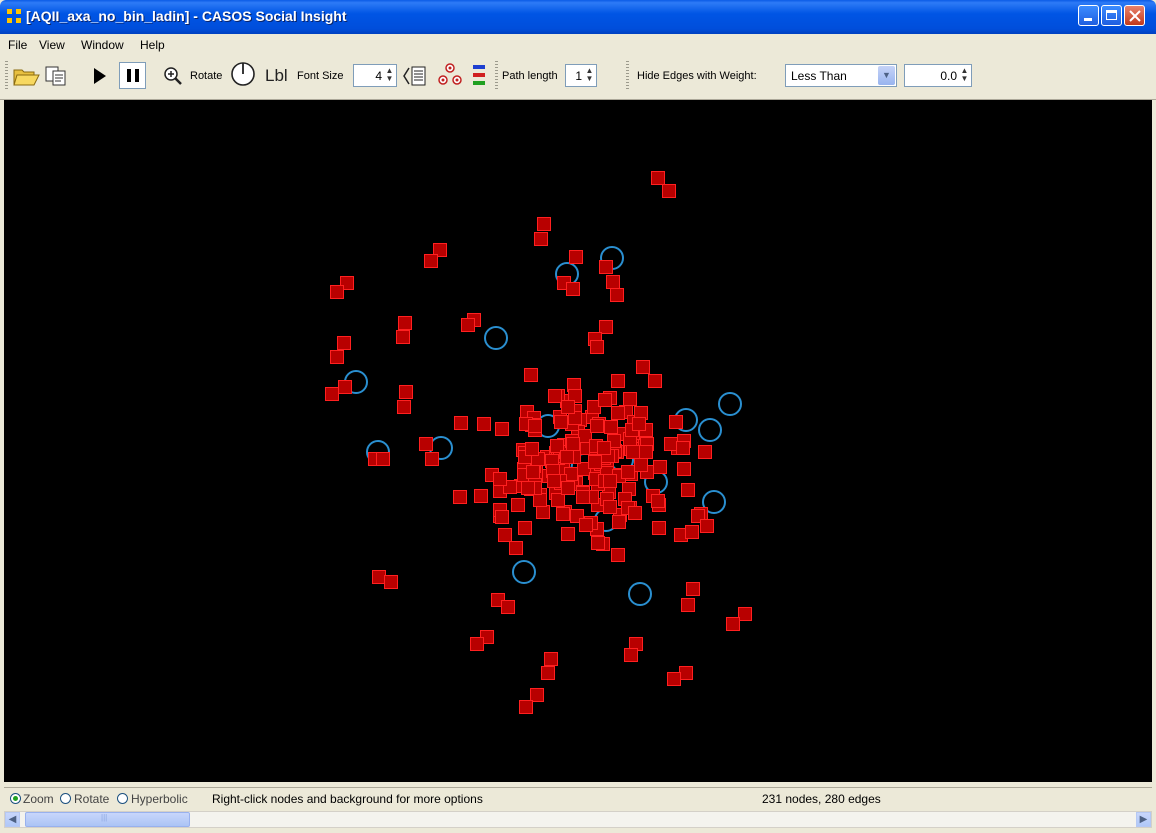  I want to click on zoom-icon, so click(173, 76).